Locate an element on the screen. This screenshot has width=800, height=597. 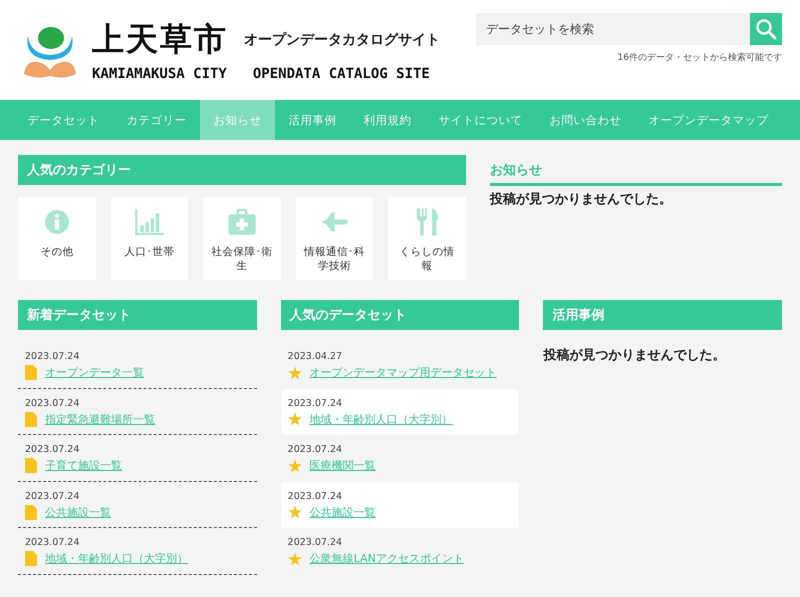
search-icon is located at coordinates (766, 29).